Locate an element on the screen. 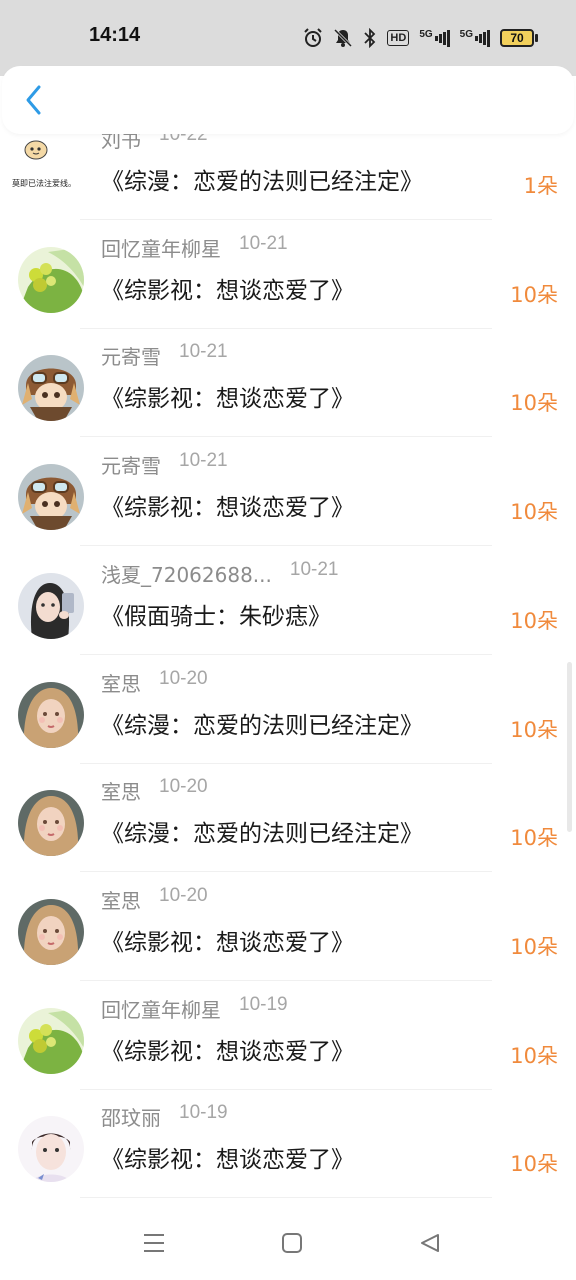 The image size is (576, 1280). back-nav-button is located at coordinates (430, 1243).